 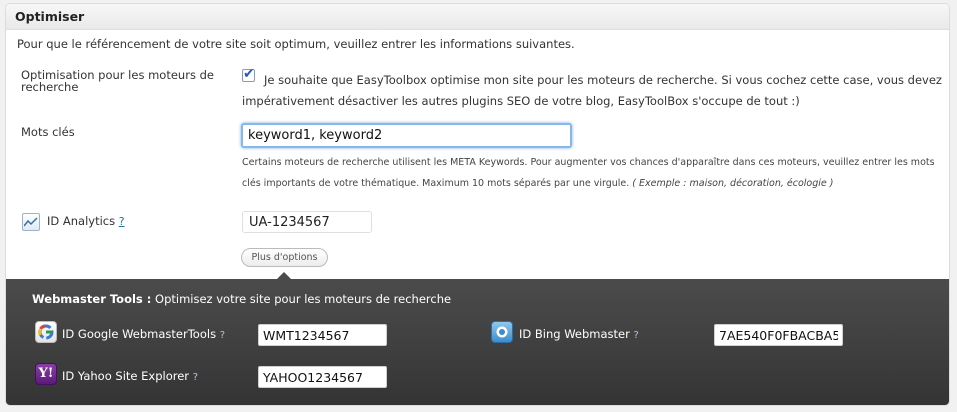 What do you see at coordinates (81, 221) in the screenshot?
I see `analytics-label: ID Analytics` at bounding box center [81, 221].